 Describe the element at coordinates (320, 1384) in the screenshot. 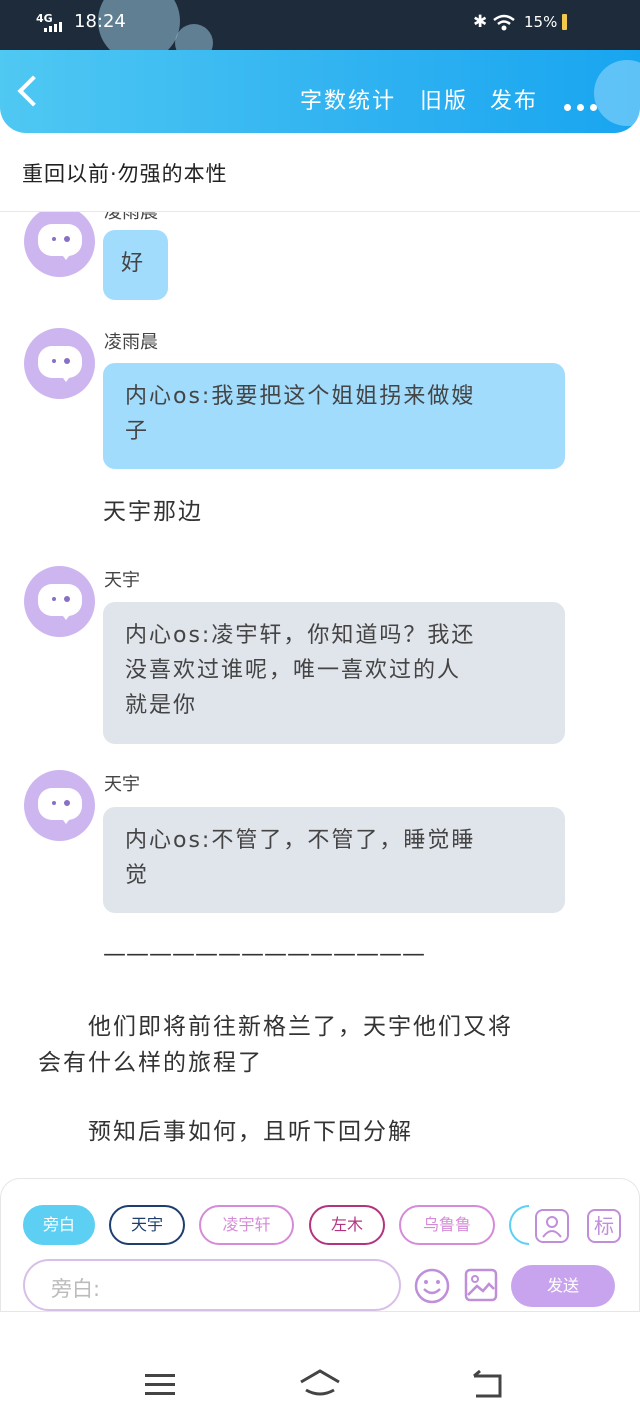

I see `home-icon` at that location.